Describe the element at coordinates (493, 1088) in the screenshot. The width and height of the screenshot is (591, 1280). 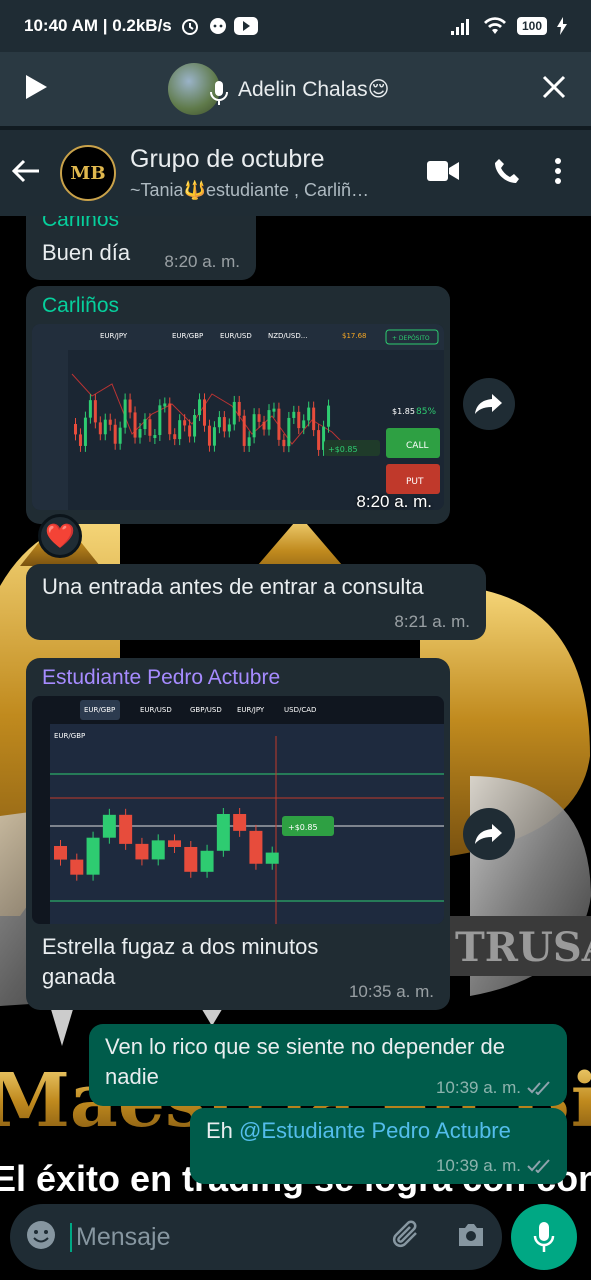
I see `message-time: 10:39 a. m.` at that location.